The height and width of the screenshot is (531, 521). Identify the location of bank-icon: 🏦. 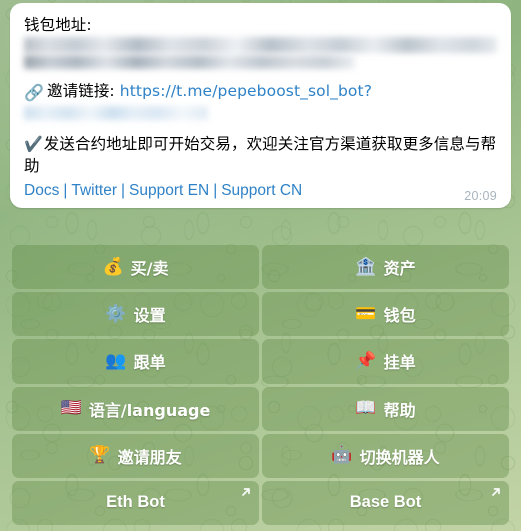
(366, 266).